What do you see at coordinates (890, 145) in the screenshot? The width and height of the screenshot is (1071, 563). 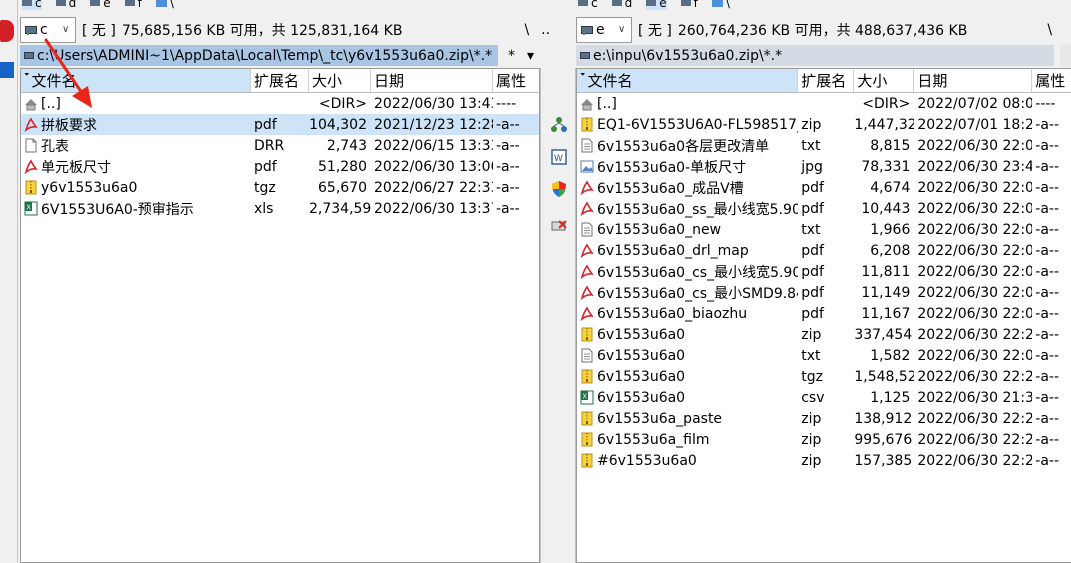 I see `file-size-cell: 8,815` at bounding box center [890, 145].